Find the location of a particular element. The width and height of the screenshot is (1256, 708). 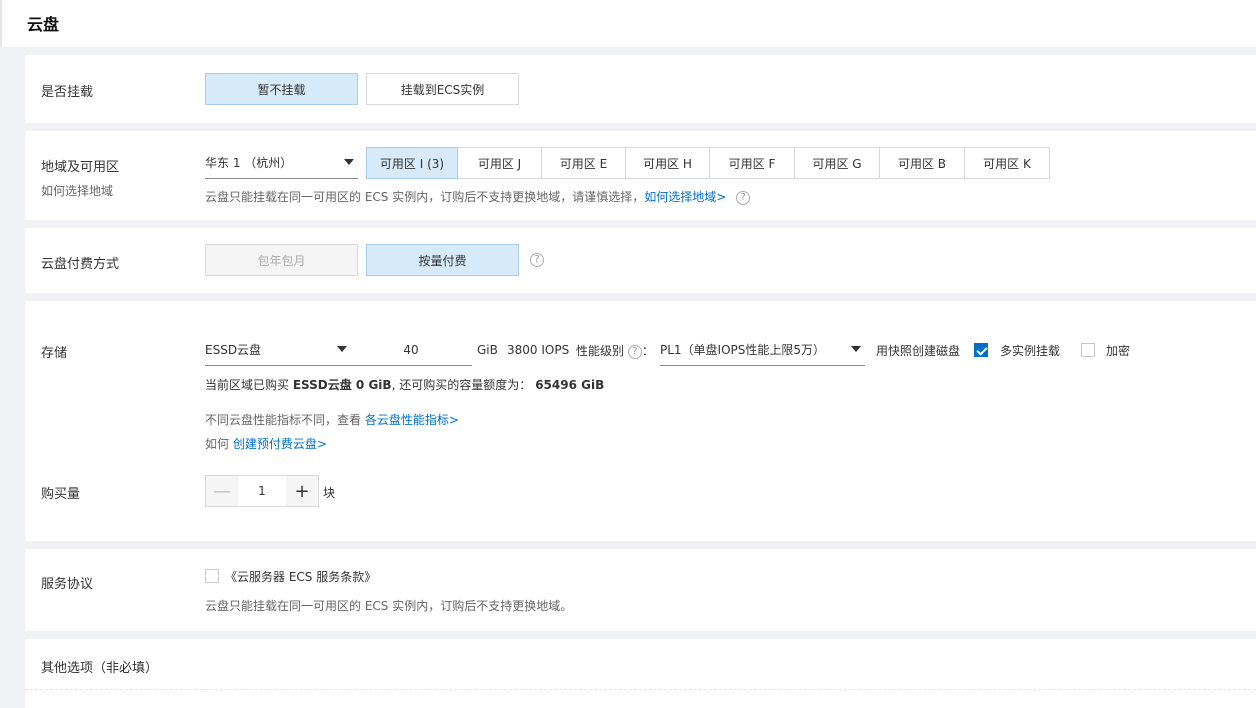

quantity-unit: 块 is located at coordinates (329, 493).